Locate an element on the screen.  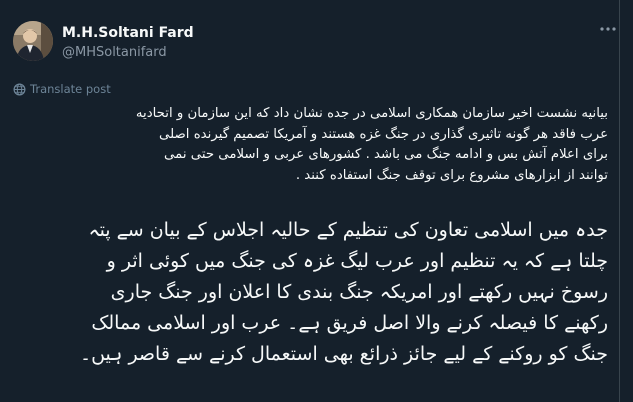
profile-photo-icon is located at coordinates (33, 41).